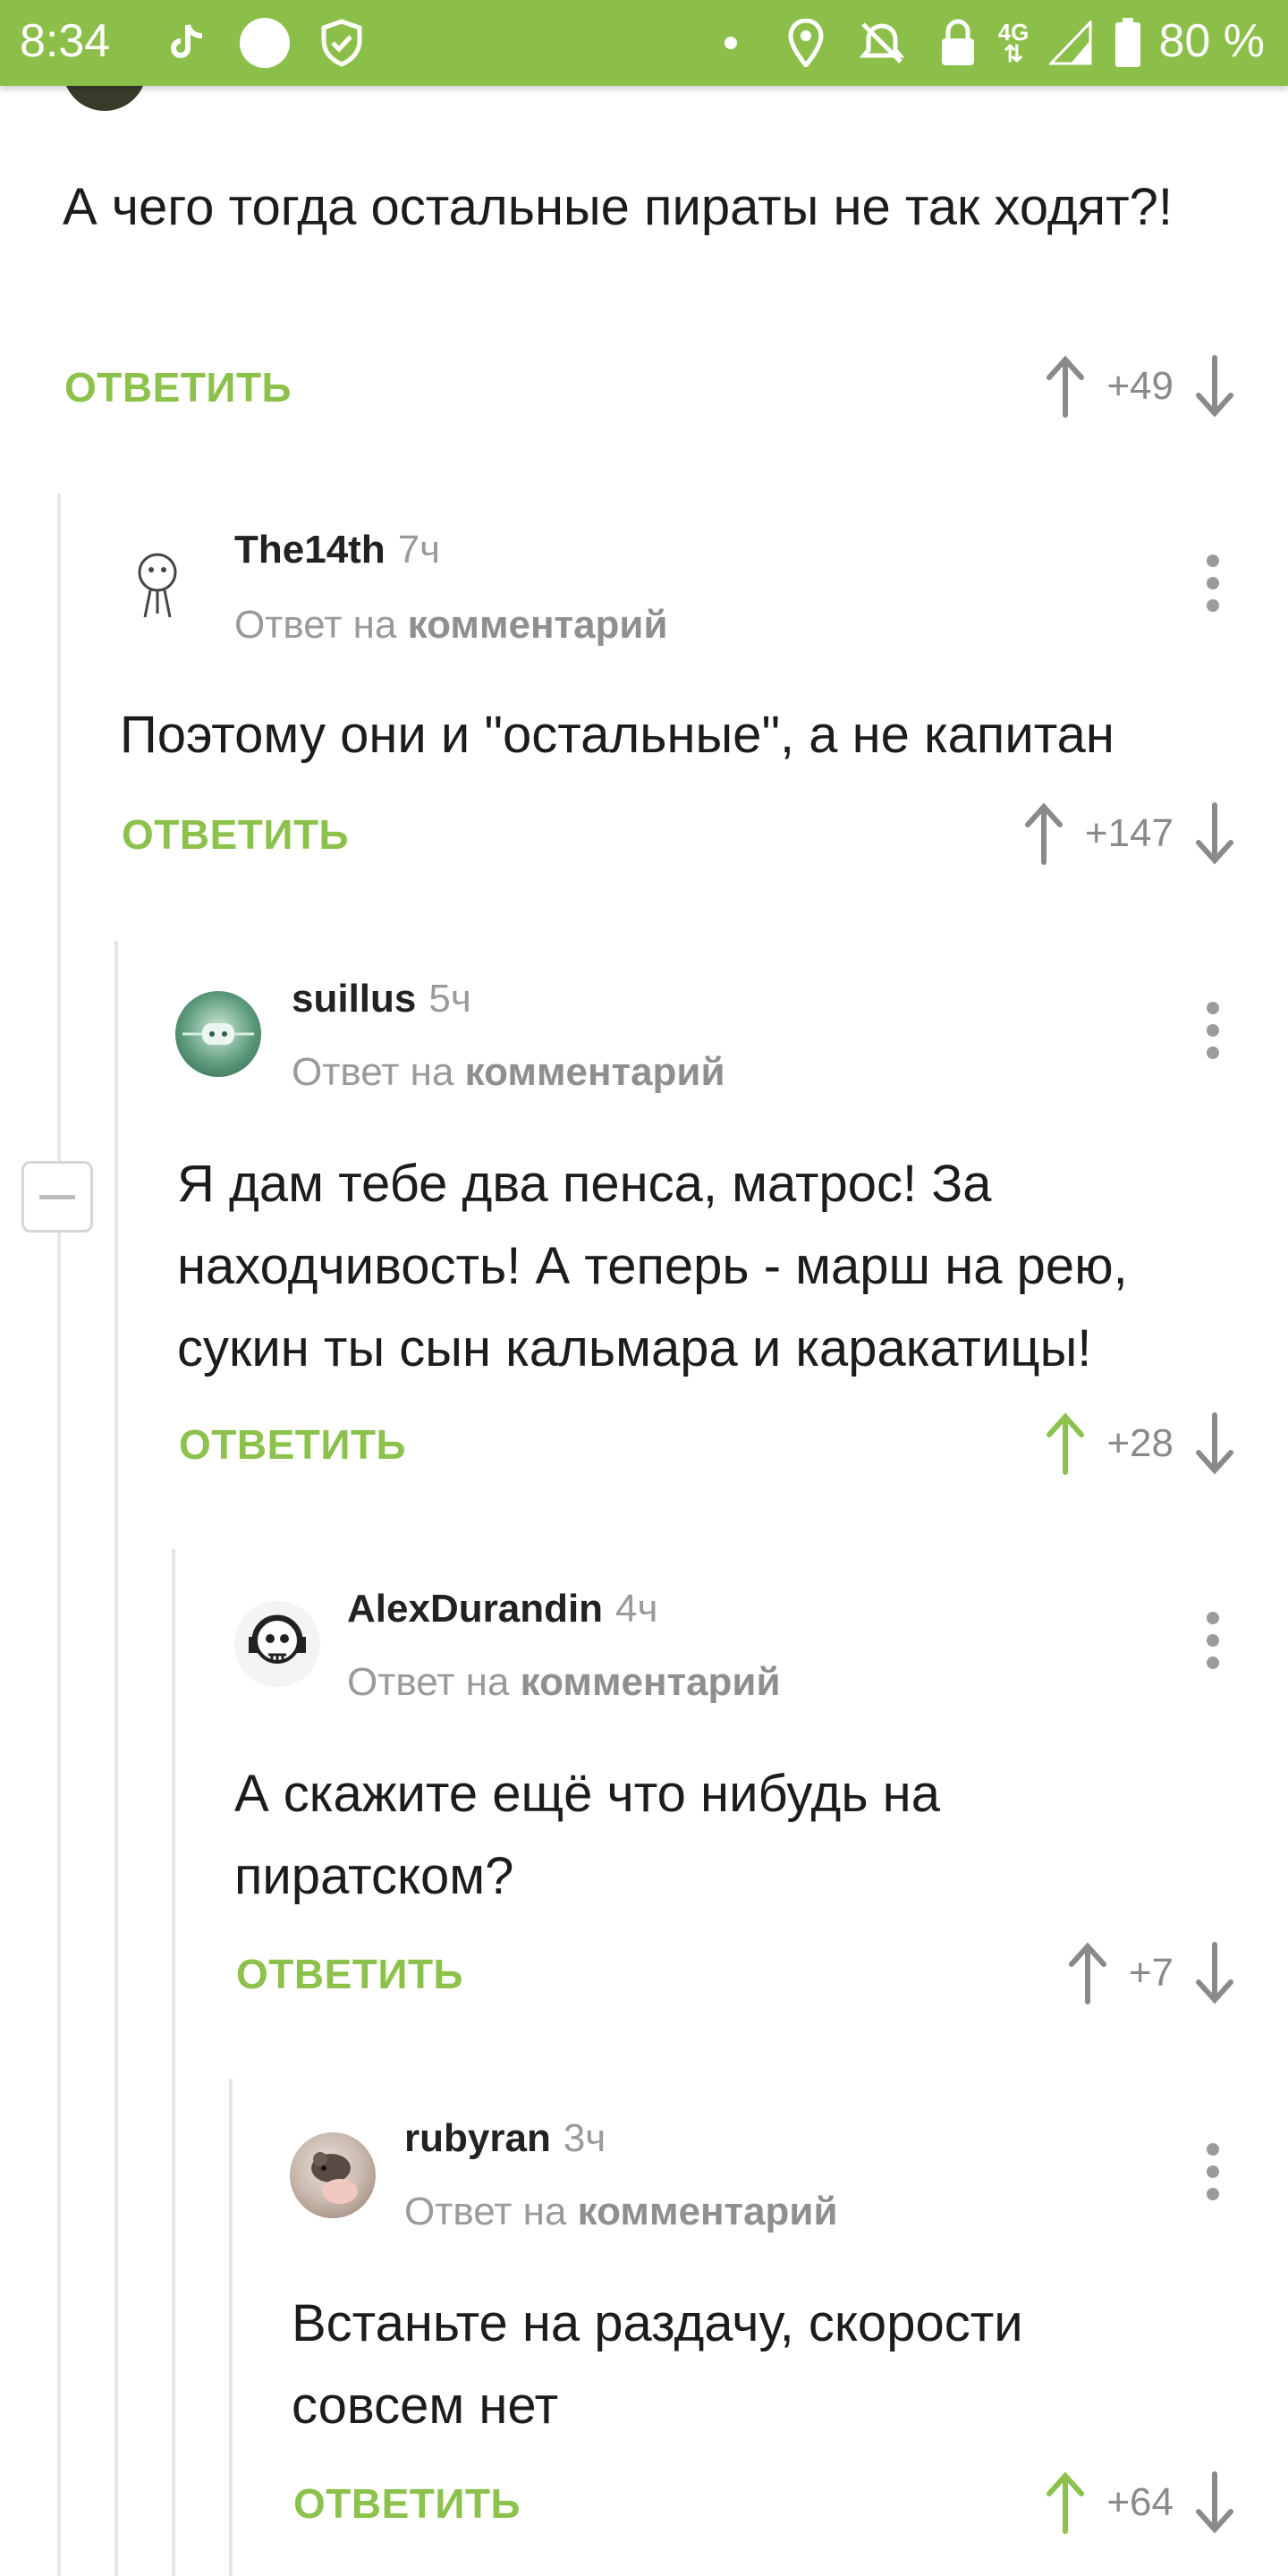 This screenshot has width=1288, height=2576. Describe the element at coordinates (264, 43) in the screenshot. I see `circle-notification-icon` at that location.